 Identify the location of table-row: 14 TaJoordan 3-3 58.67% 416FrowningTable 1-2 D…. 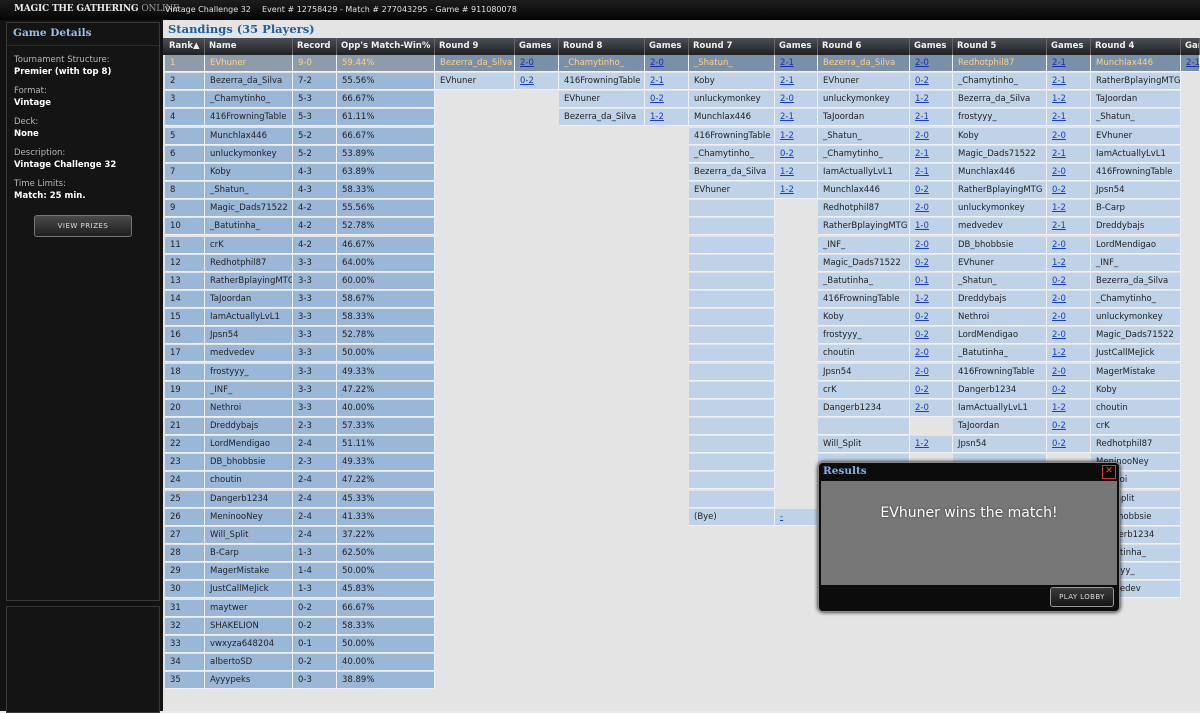
(681, 299).